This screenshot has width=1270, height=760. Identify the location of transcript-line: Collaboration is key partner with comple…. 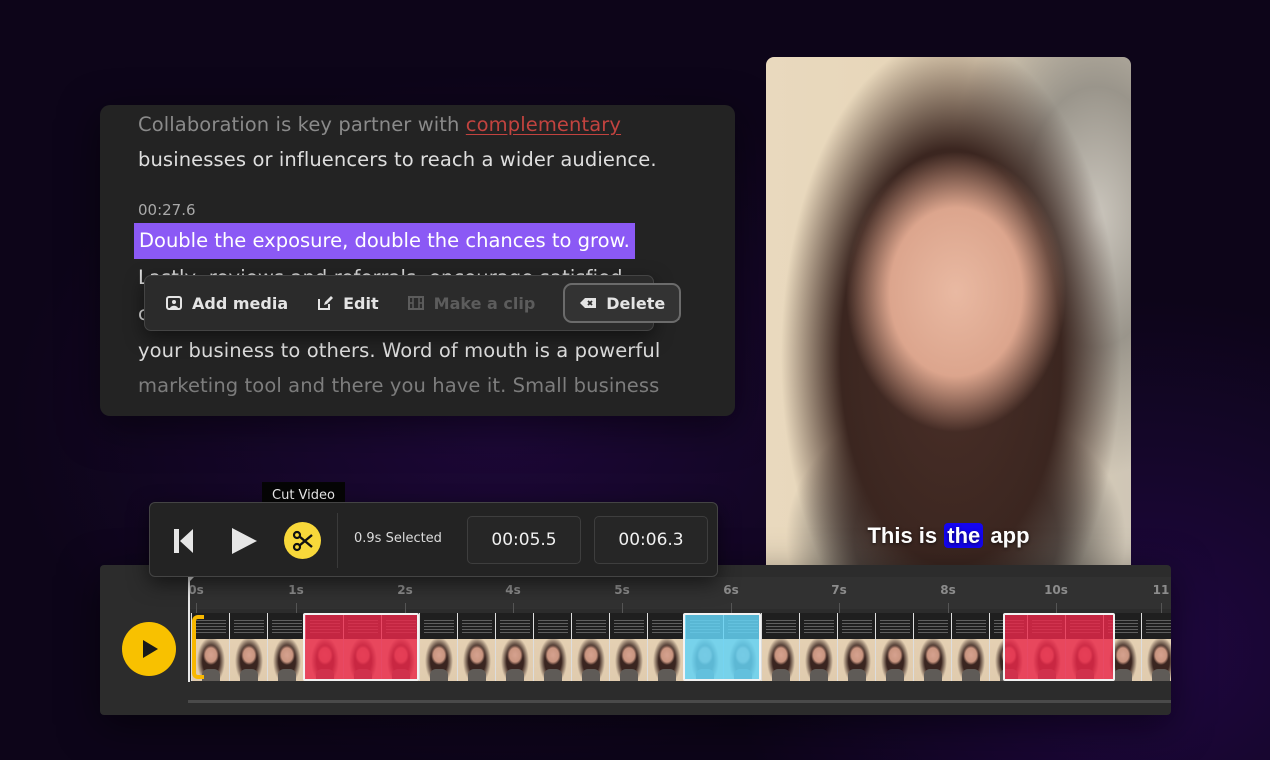
(379, 124).